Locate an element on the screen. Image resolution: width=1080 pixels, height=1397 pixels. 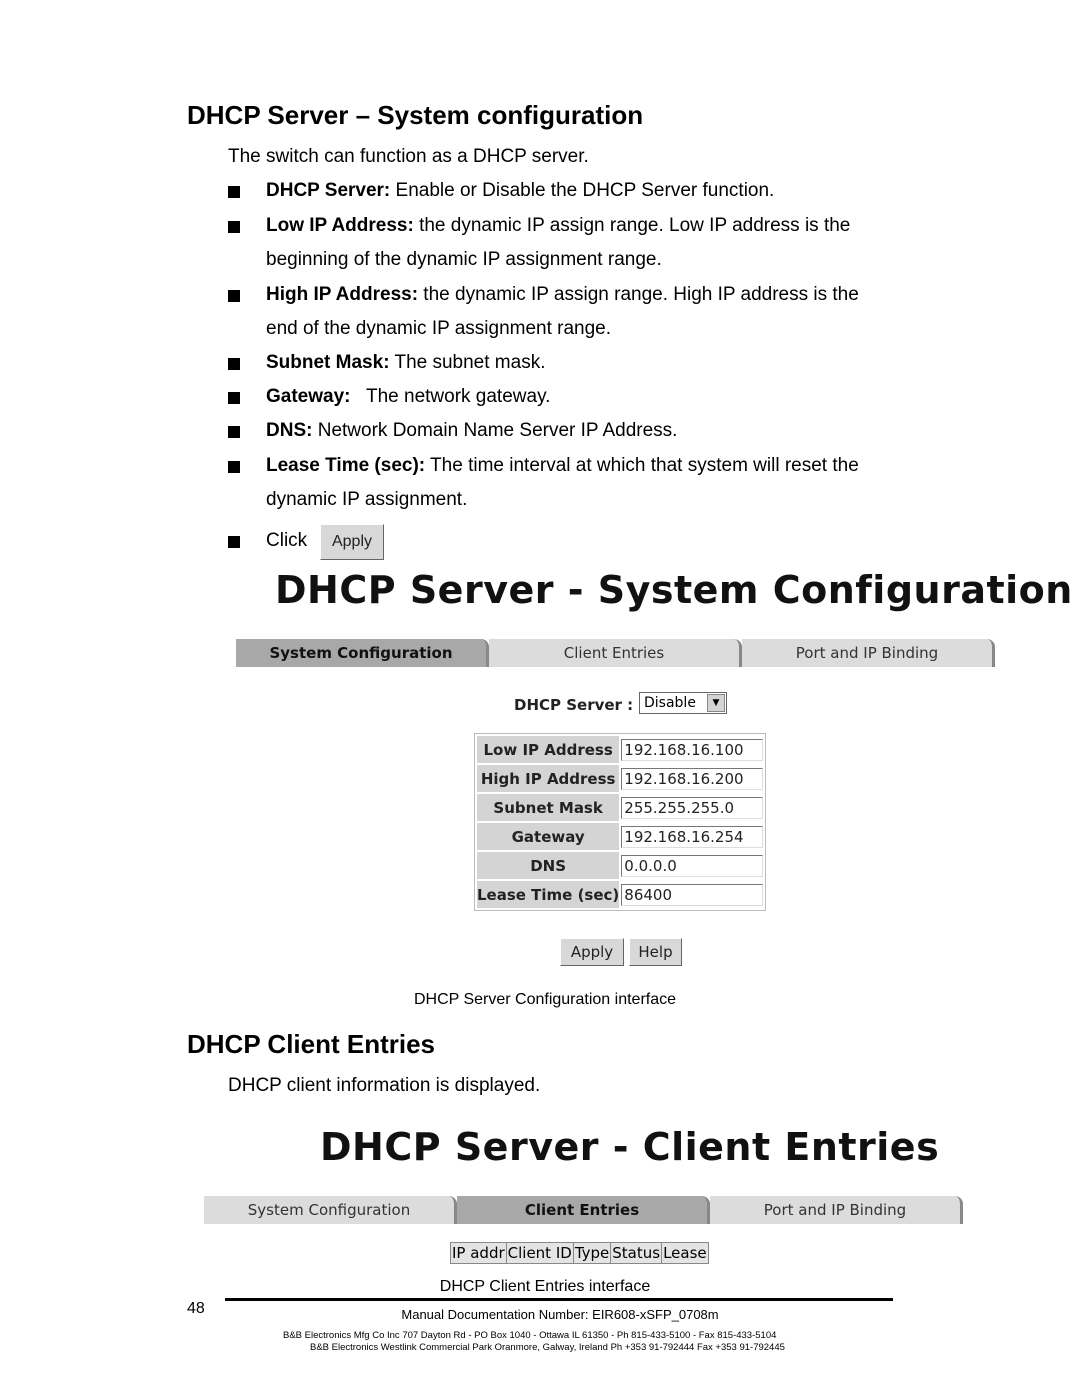
footer-divider is located at coordinates (559, 1299).